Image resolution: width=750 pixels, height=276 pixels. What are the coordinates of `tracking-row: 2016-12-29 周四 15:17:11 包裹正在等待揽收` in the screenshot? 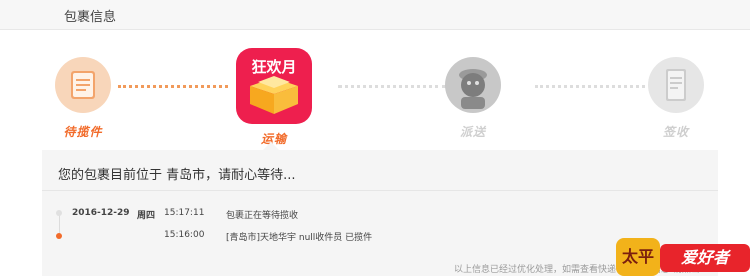 It's located at (375, 215).